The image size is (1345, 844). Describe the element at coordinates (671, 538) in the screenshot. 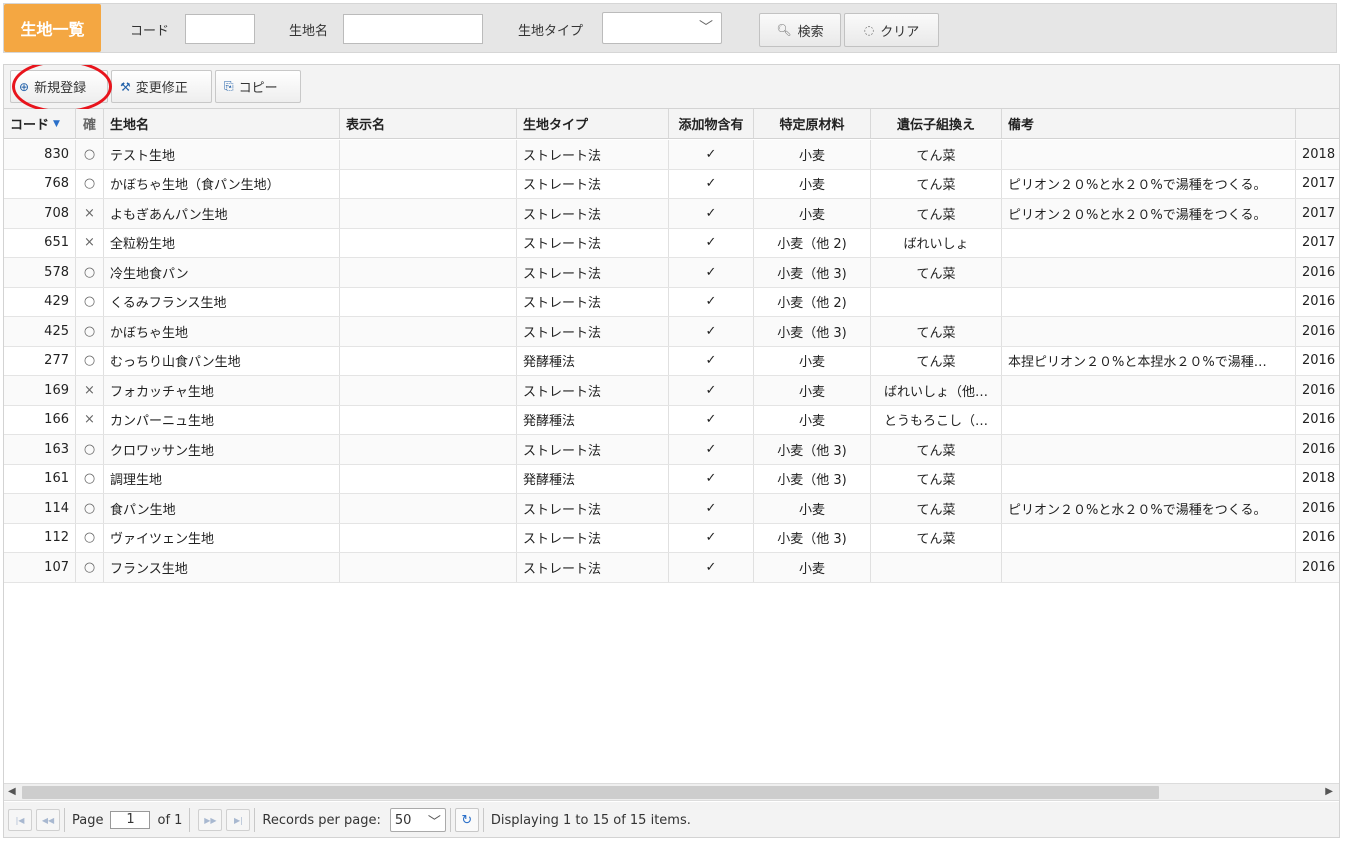

I see `table-row: 112 ○ ヴァイツェン生地 ストレート法 ✓ 小麦（他 3) てん菜 2016` at that location.